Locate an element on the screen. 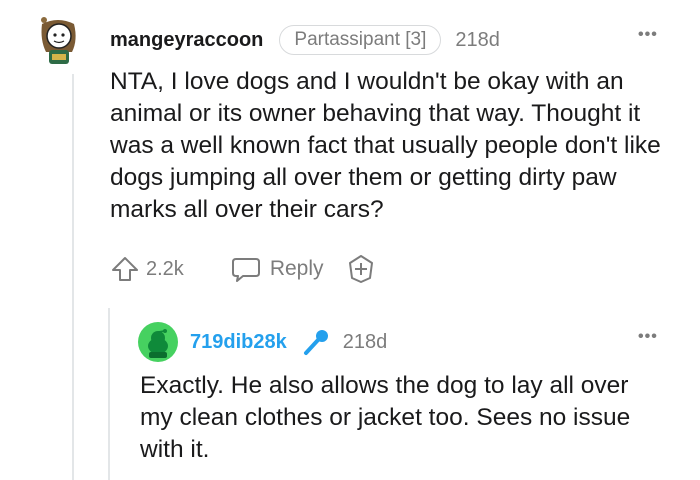  upvote-icon is located at coordinates (125, 269).